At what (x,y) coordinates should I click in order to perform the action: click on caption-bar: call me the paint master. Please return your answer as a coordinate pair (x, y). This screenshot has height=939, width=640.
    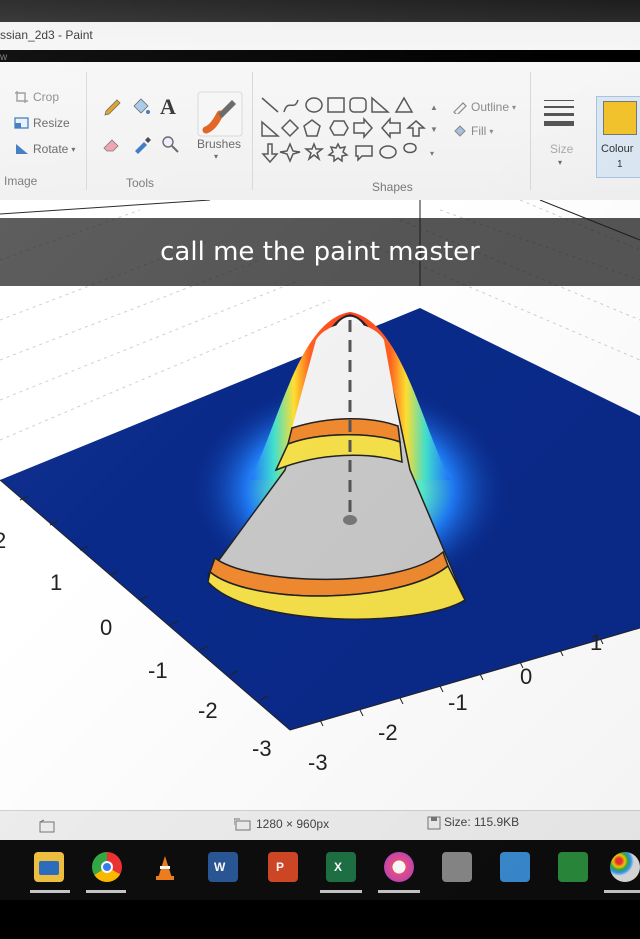
    Looking at the image, I should click on (320, 252).